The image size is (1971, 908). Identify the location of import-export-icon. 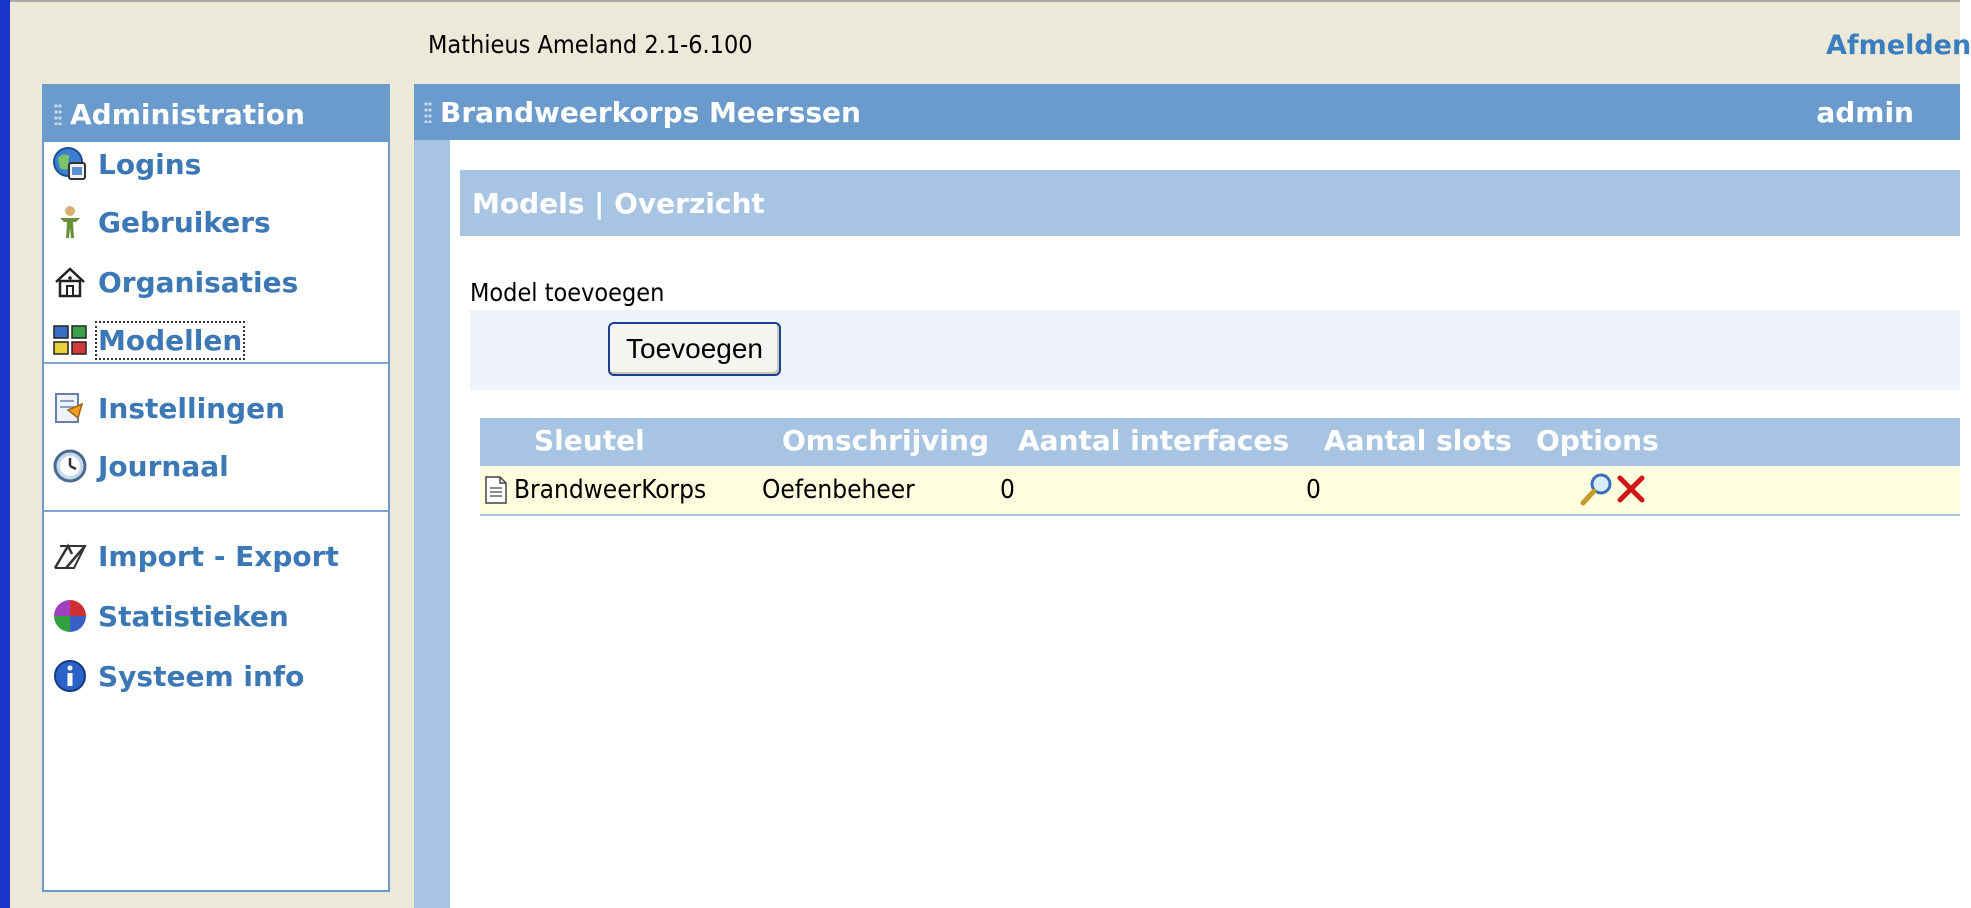
(70, 556).